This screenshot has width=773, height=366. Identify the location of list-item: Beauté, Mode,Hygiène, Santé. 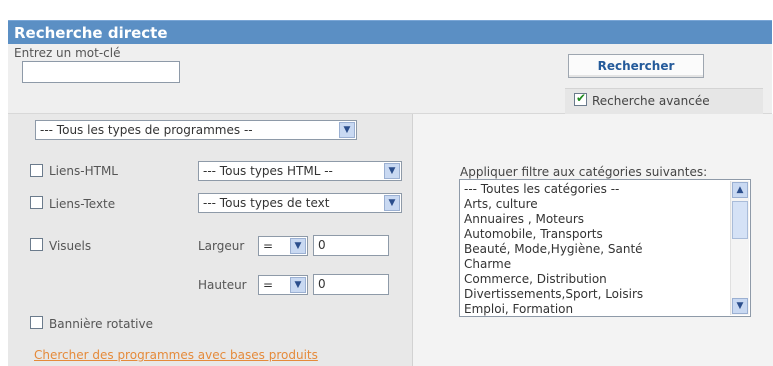
(595, 249).